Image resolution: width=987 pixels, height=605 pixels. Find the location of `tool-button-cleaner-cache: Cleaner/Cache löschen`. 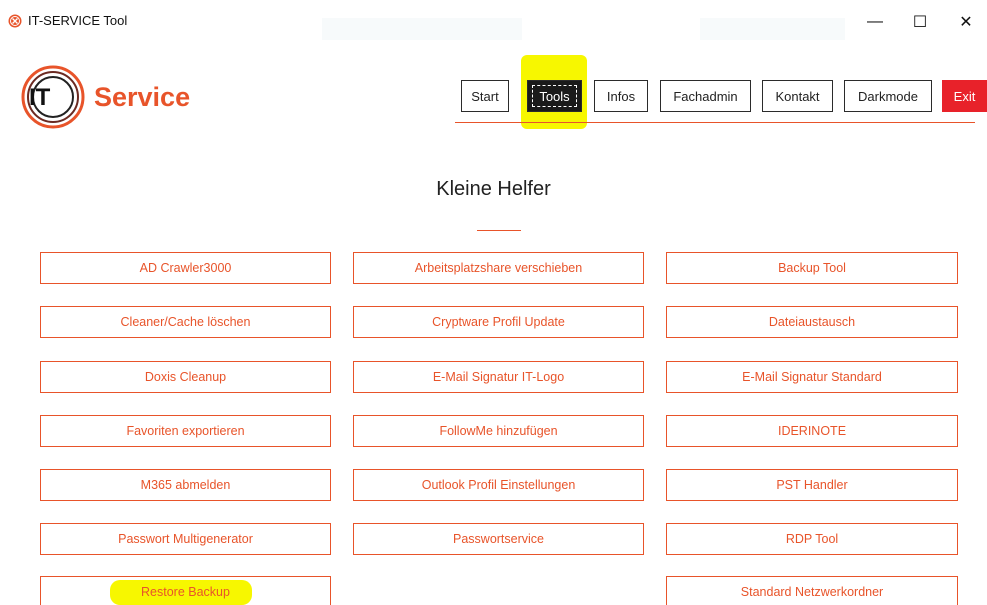

tool-button-cleaner-cache: Cleaner/Cache löschen is located at coordinates (185, 322).